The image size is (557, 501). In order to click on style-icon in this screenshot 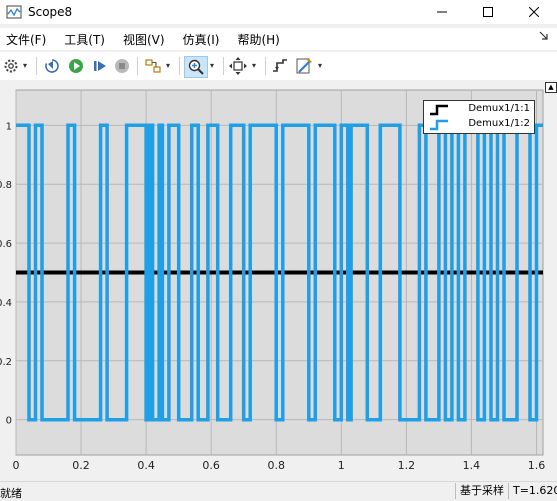, I will do `click(304, 66)`.